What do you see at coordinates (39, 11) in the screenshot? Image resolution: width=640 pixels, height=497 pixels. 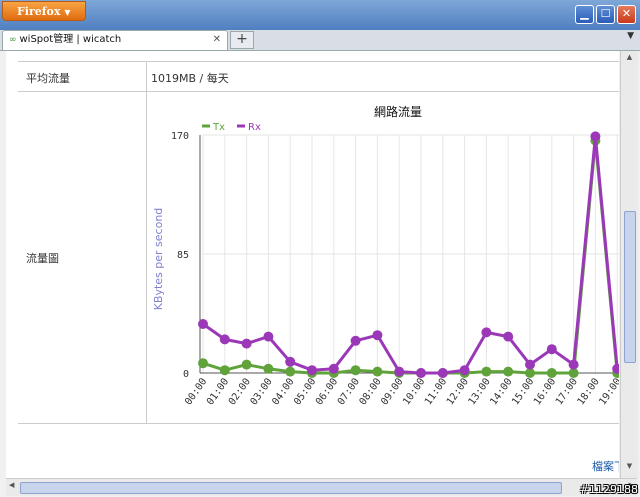 I see `firefox-menu-label: Firefox` at bounding box center [39, 11].